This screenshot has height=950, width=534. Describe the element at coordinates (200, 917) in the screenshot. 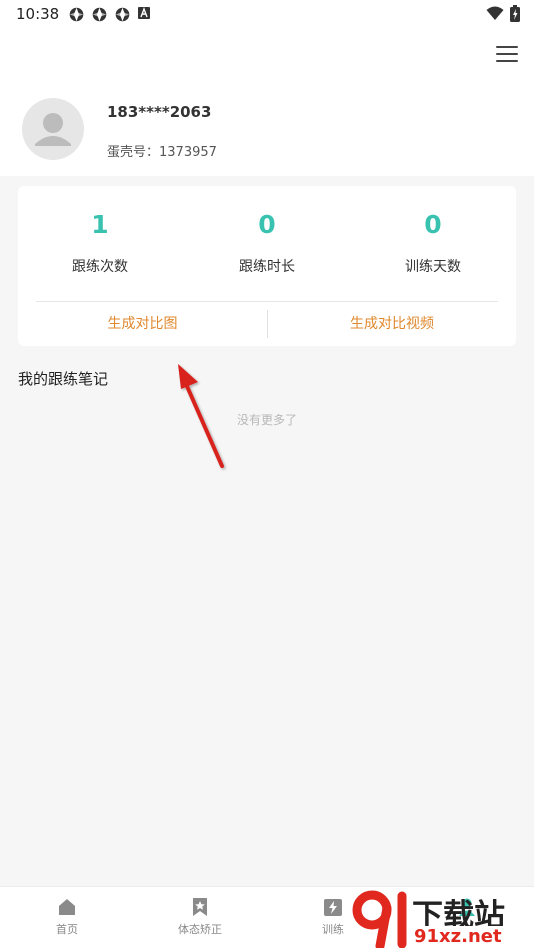

I see `nav-item-posture-correction: 体态矫正` at that location.